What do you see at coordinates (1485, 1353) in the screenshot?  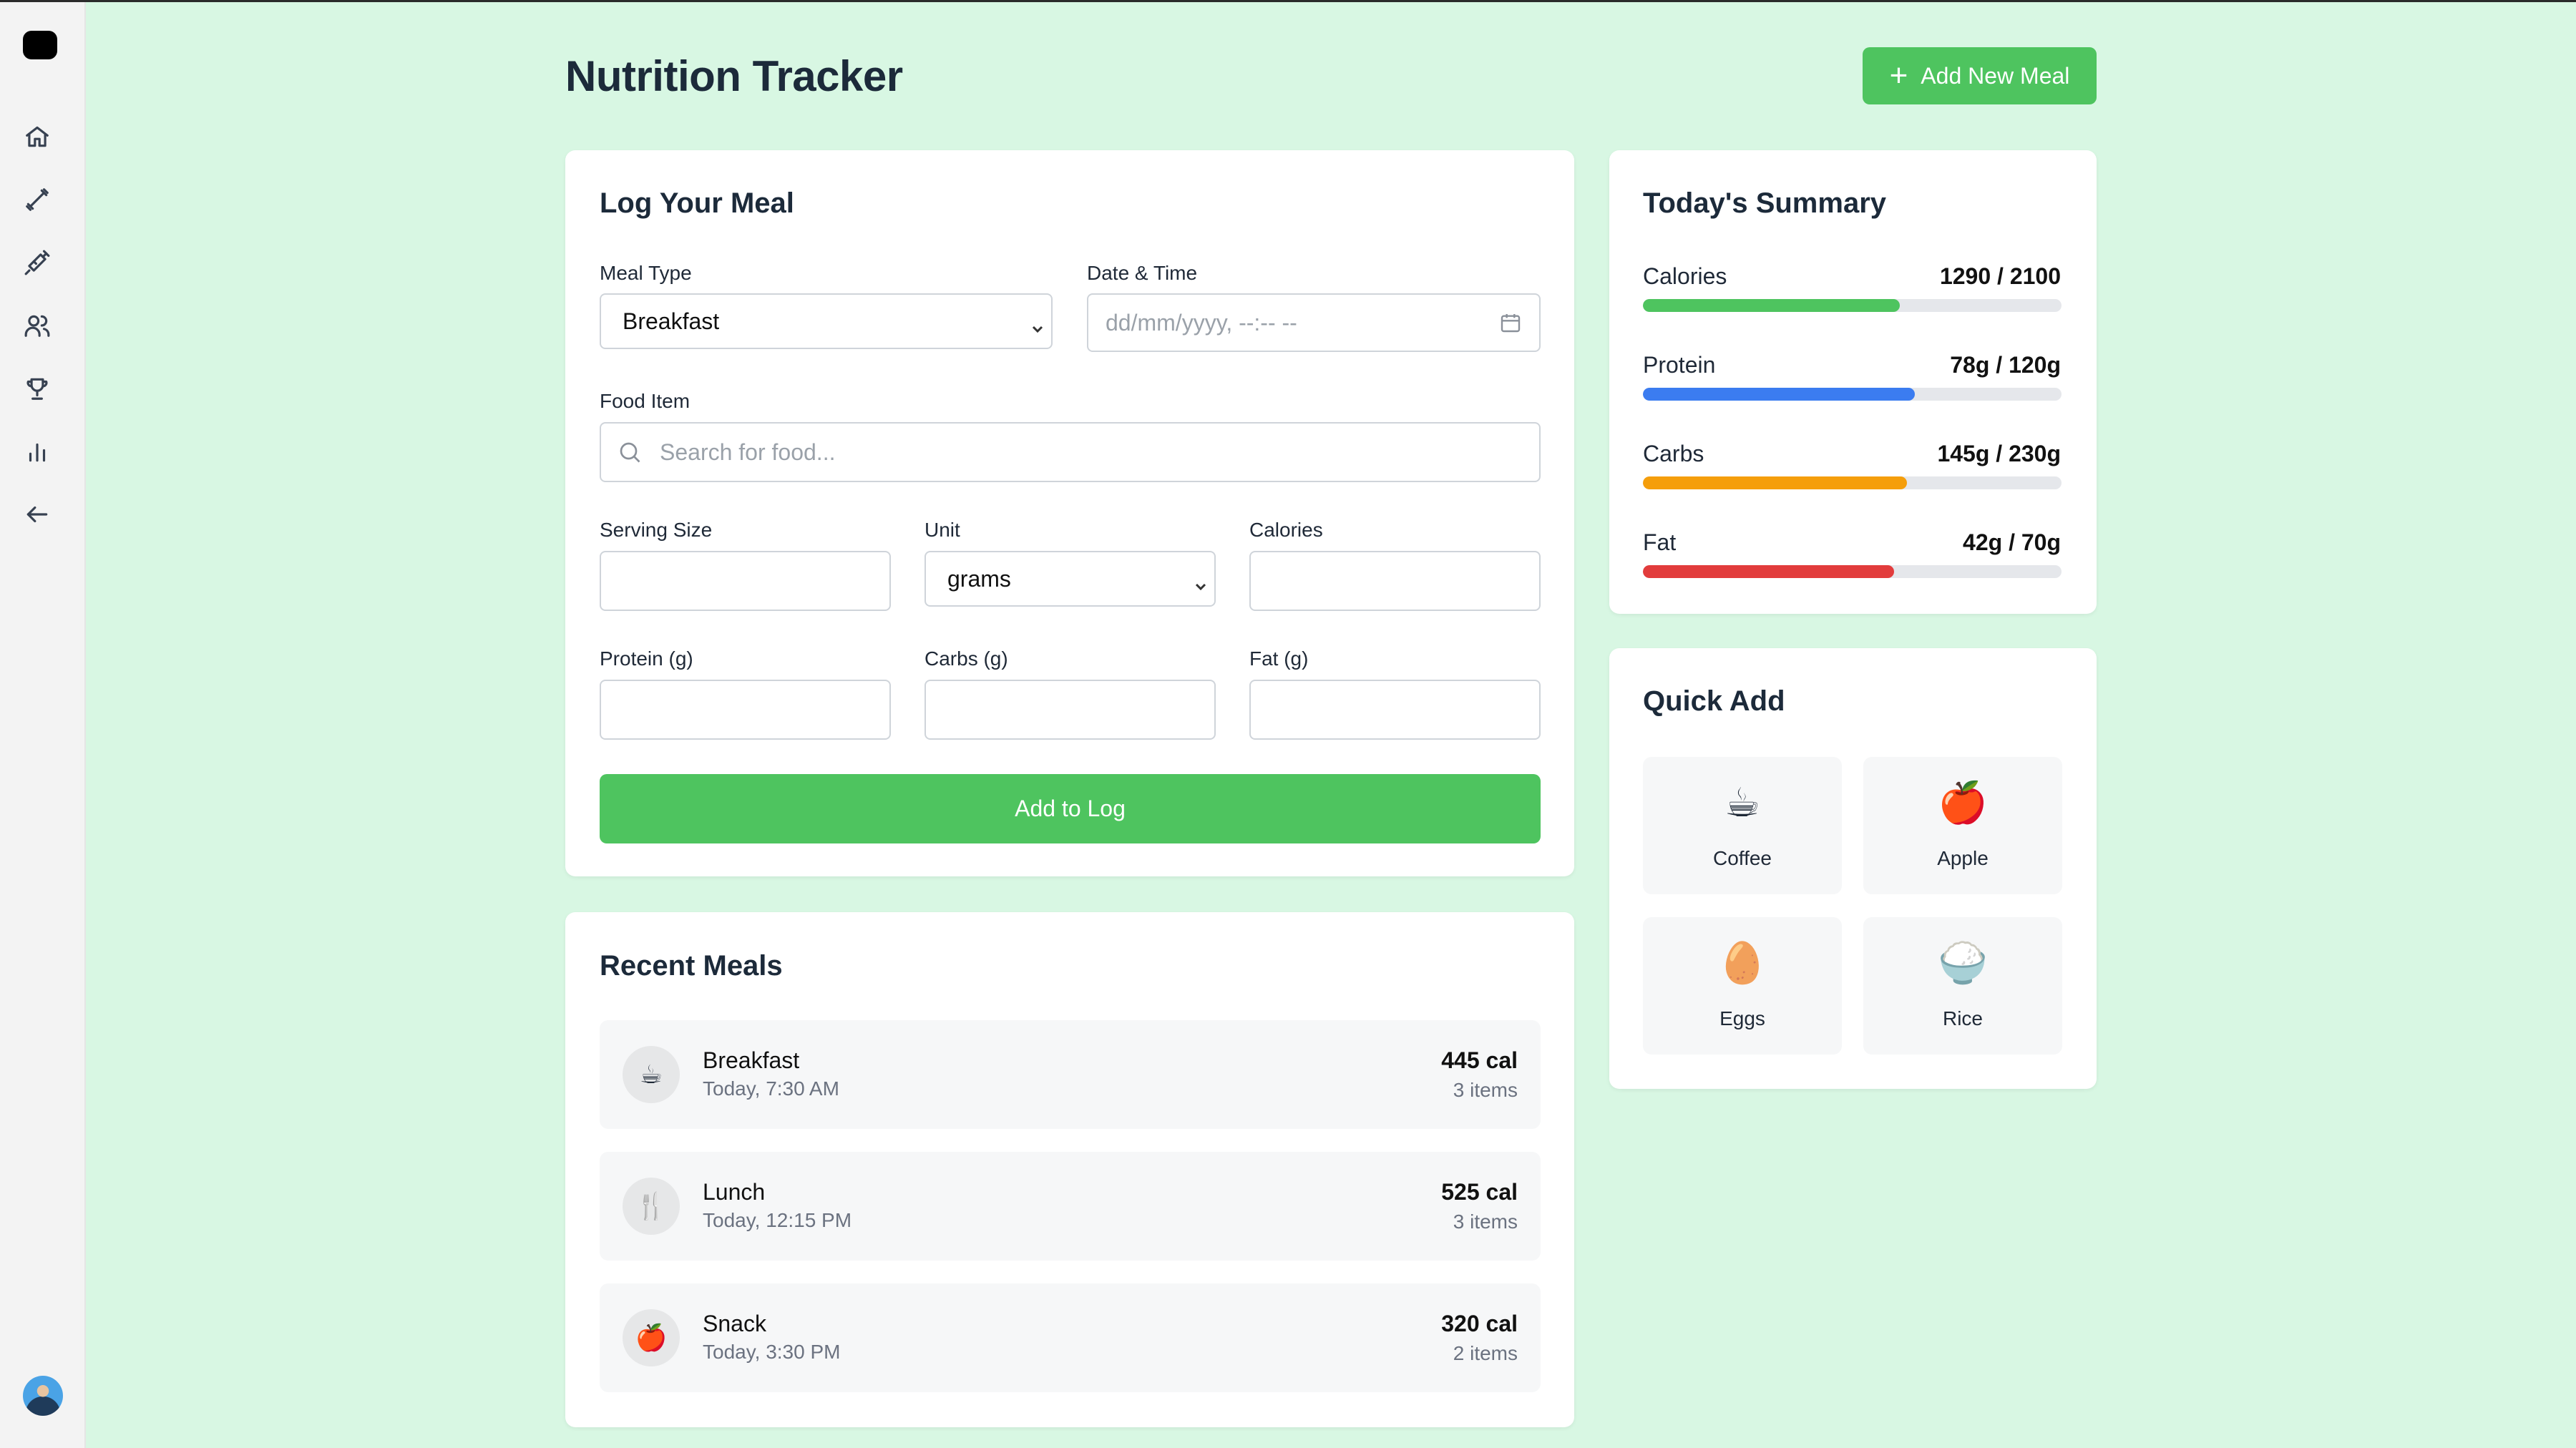 I see `meal-item-count: 2 items` at bounding box center [1485, 1353].